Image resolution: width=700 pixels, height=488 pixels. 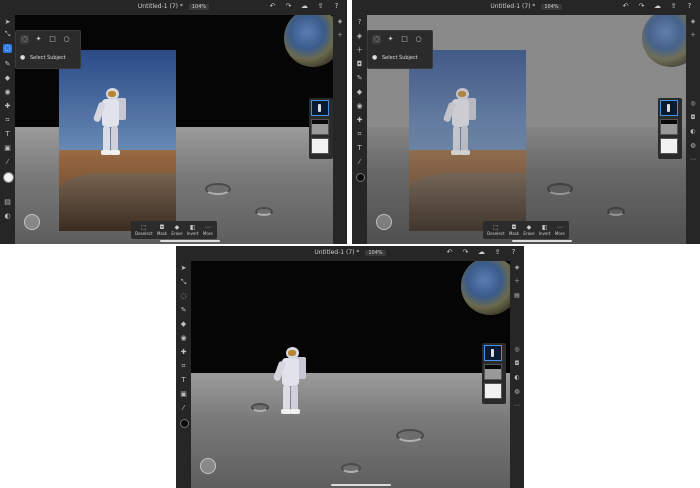 What do you see at coordinates (7, 202) in the screenshot?
I see `layer-tool-icon: ▤` at bounding box center [7, 202].